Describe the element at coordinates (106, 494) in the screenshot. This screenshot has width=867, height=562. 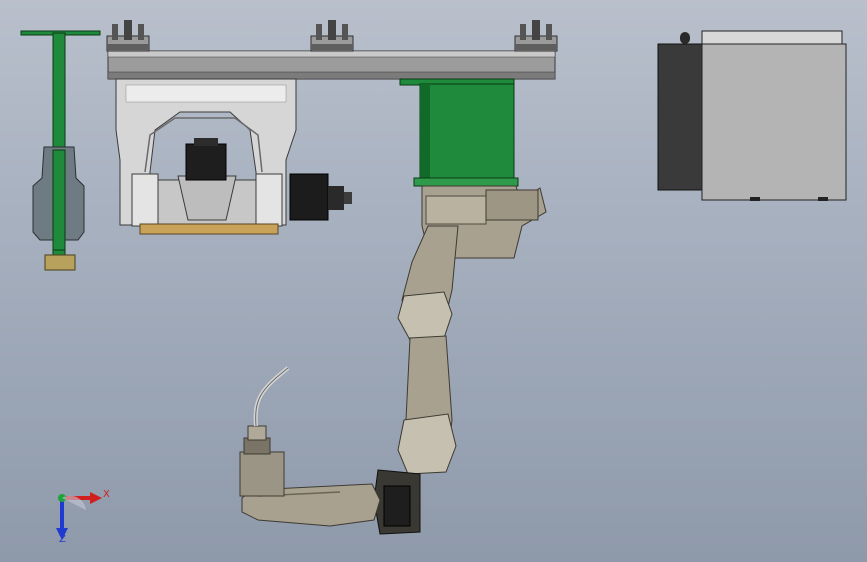
I see `axis-x-label: X` at that location.